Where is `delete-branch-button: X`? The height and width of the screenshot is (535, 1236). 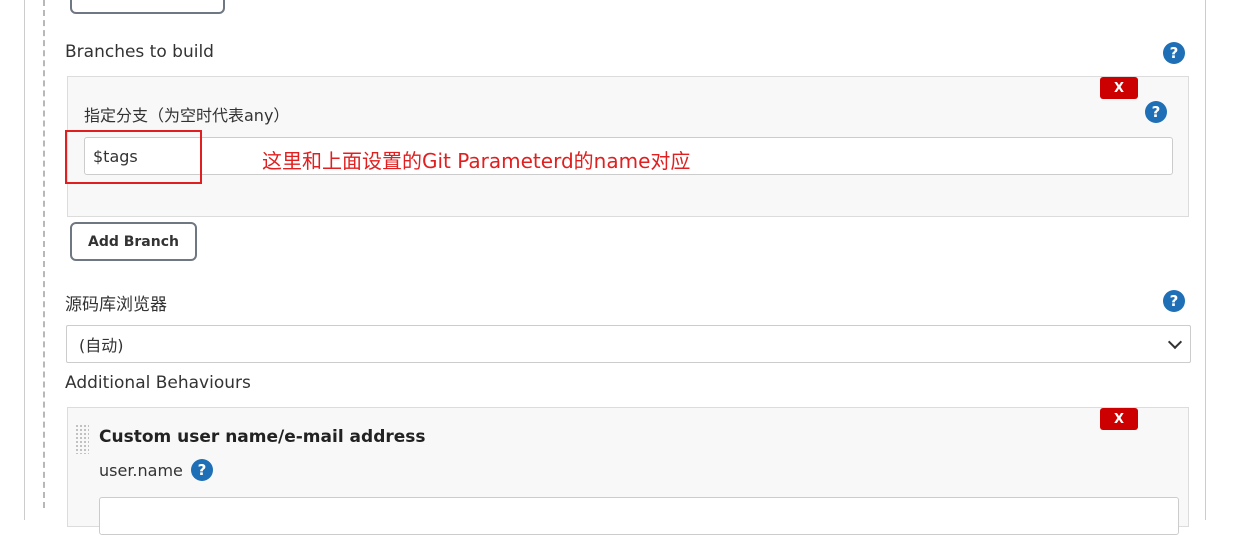 delete-branch-button: X is located at coordinates (1119, 88).